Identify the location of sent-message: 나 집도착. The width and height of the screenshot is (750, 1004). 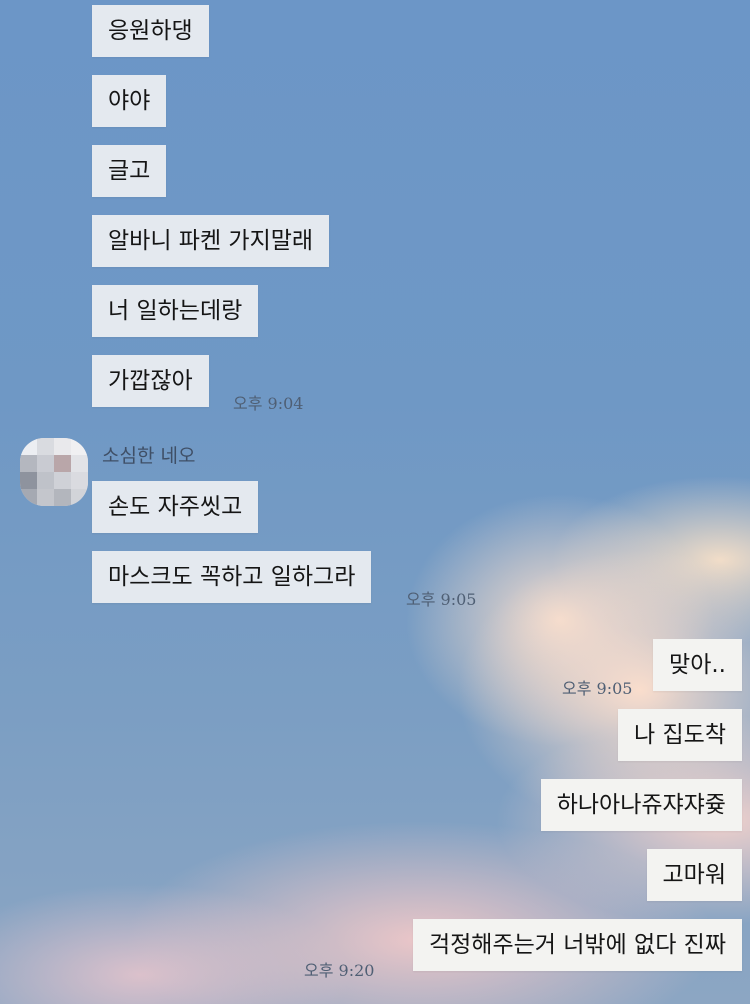
(680, 735).